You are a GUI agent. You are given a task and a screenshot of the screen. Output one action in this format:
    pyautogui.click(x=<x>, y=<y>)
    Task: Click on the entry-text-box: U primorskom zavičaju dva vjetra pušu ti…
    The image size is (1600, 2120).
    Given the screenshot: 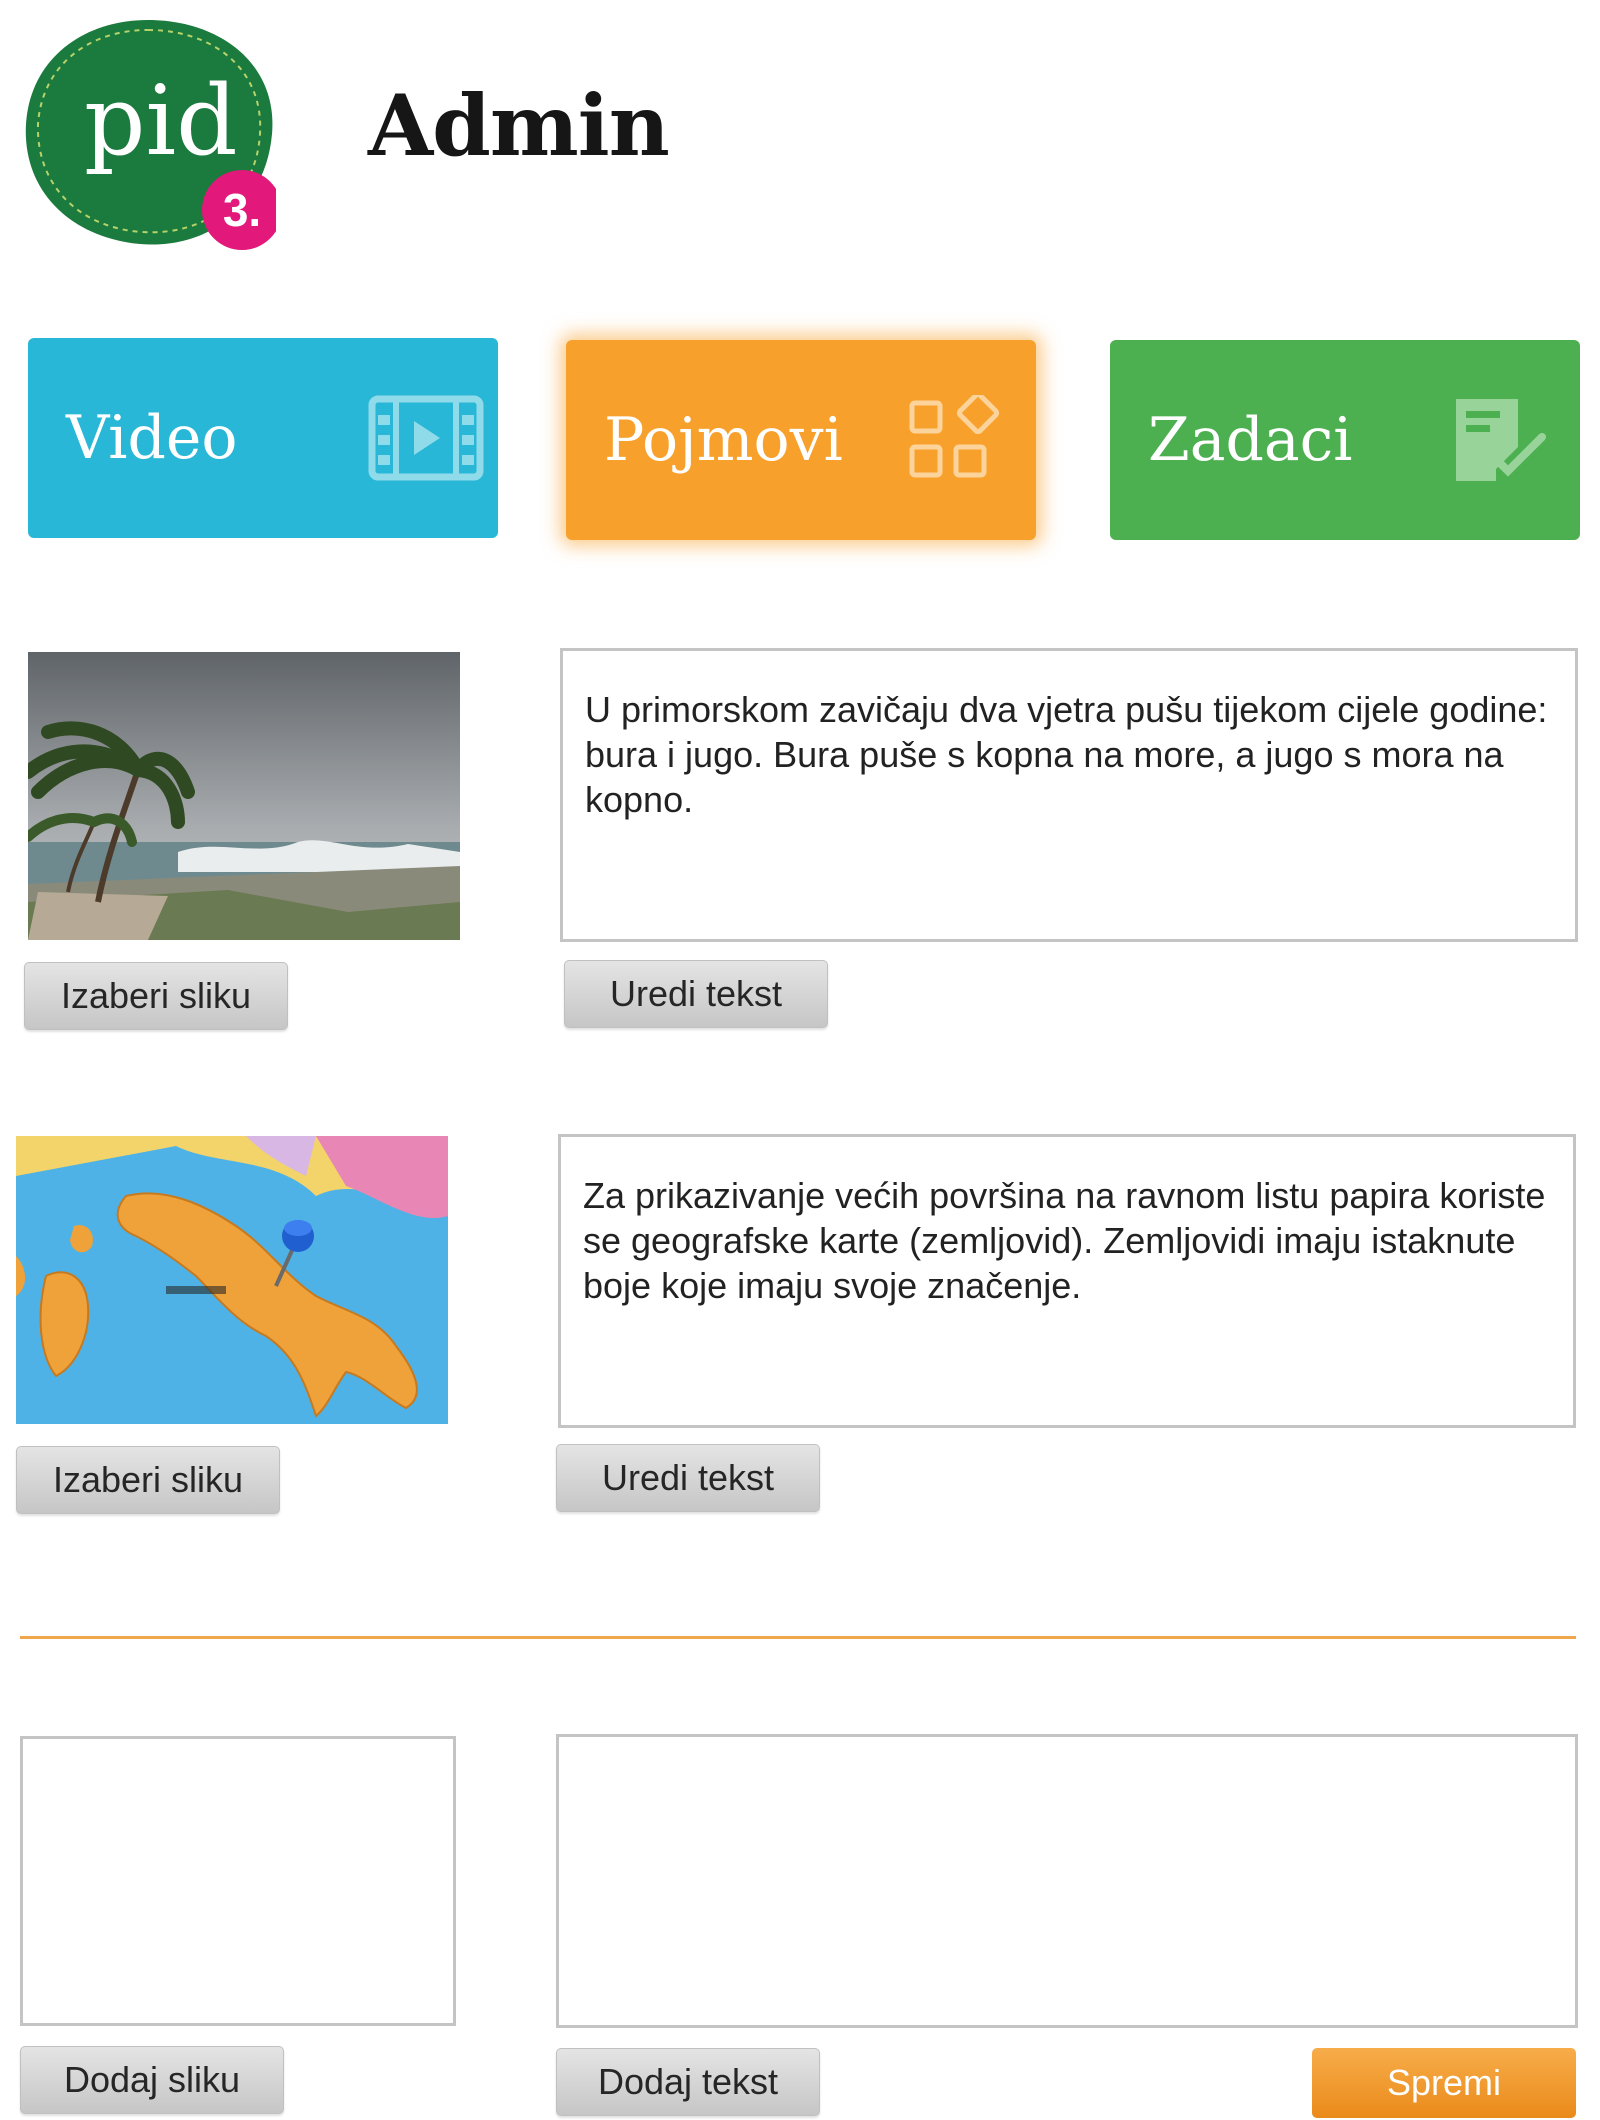 What is the action you would take?
    pyautogui.click(x=1069, y=795)
    